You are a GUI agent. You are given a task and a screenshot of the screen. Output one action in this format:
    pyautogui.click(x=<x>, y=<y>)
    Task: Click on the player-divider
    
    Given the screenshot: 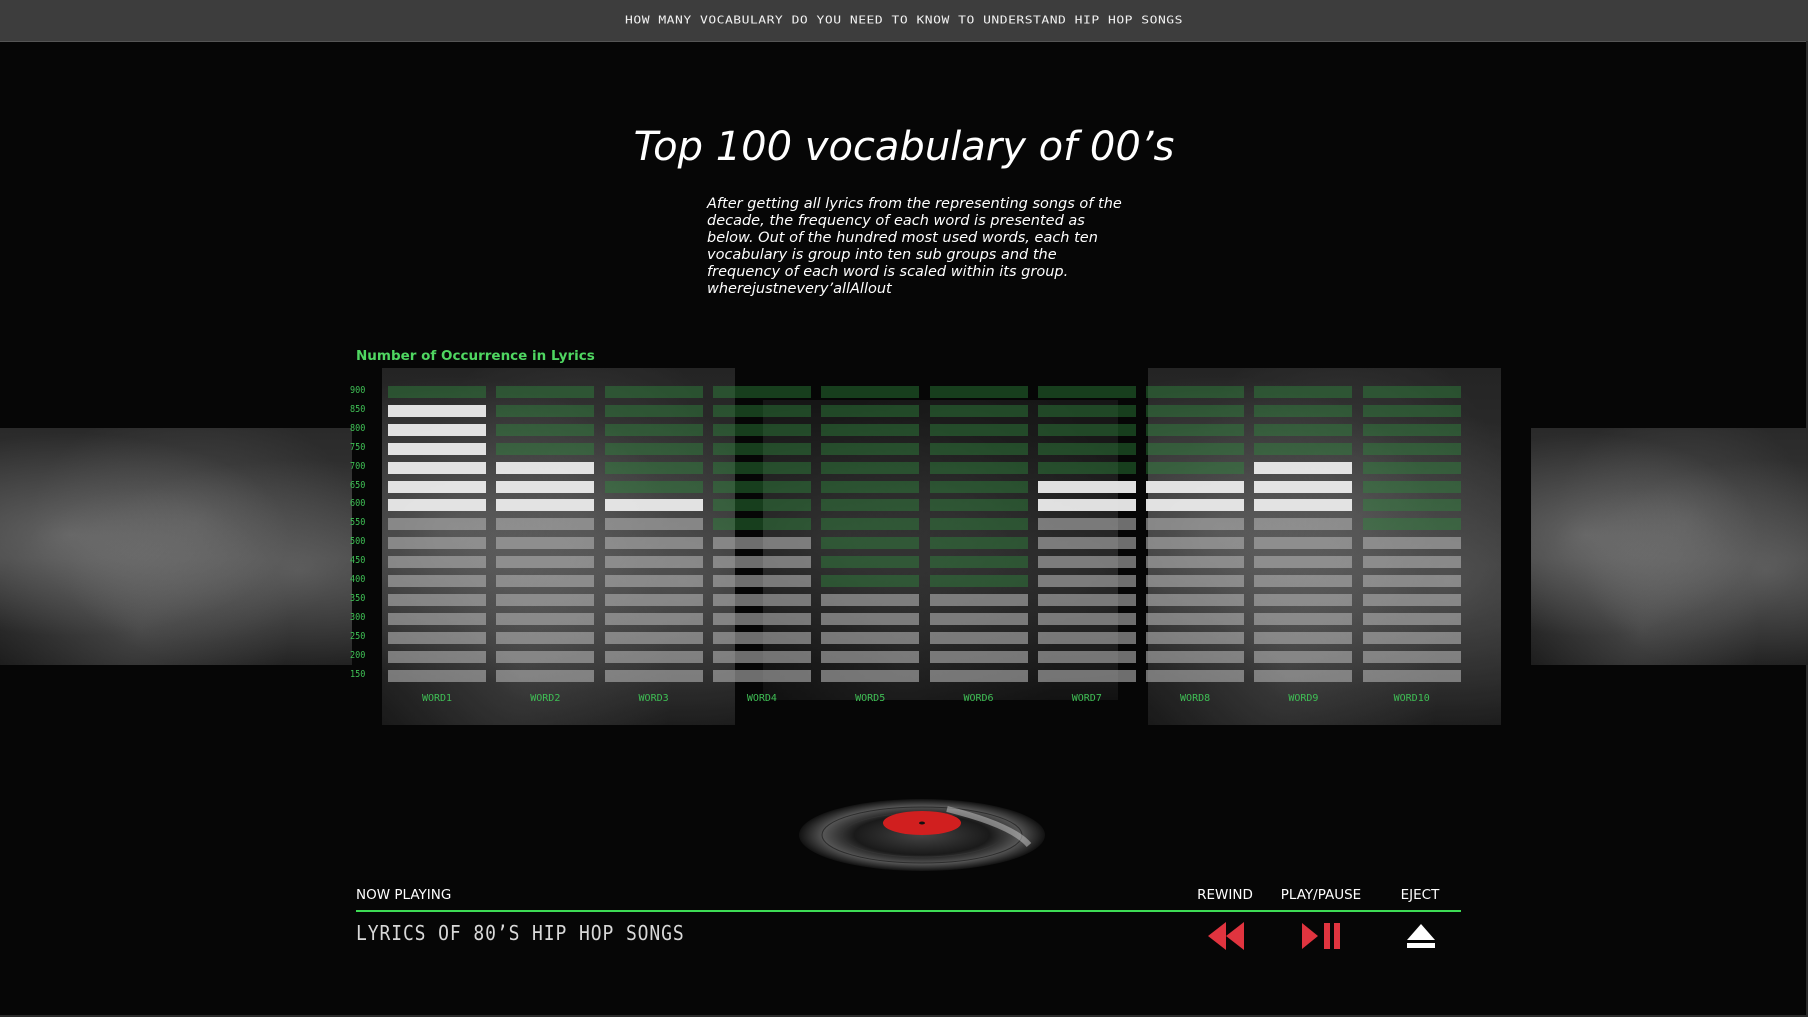 What is the action you would take?
    pyautogui.click(x=908, y=911)
    